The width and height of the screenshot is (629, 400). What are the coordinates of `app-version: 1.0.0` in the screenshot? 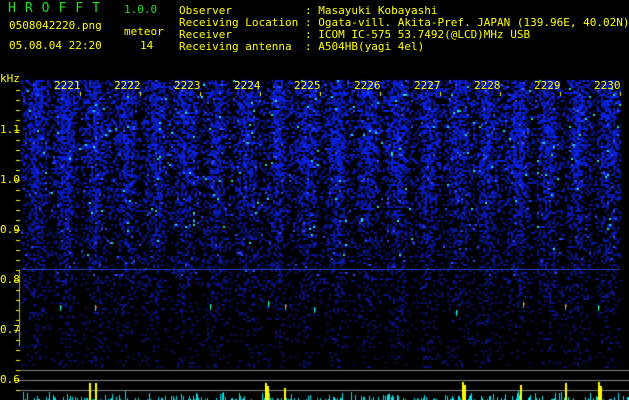 It's located at (141, 9).